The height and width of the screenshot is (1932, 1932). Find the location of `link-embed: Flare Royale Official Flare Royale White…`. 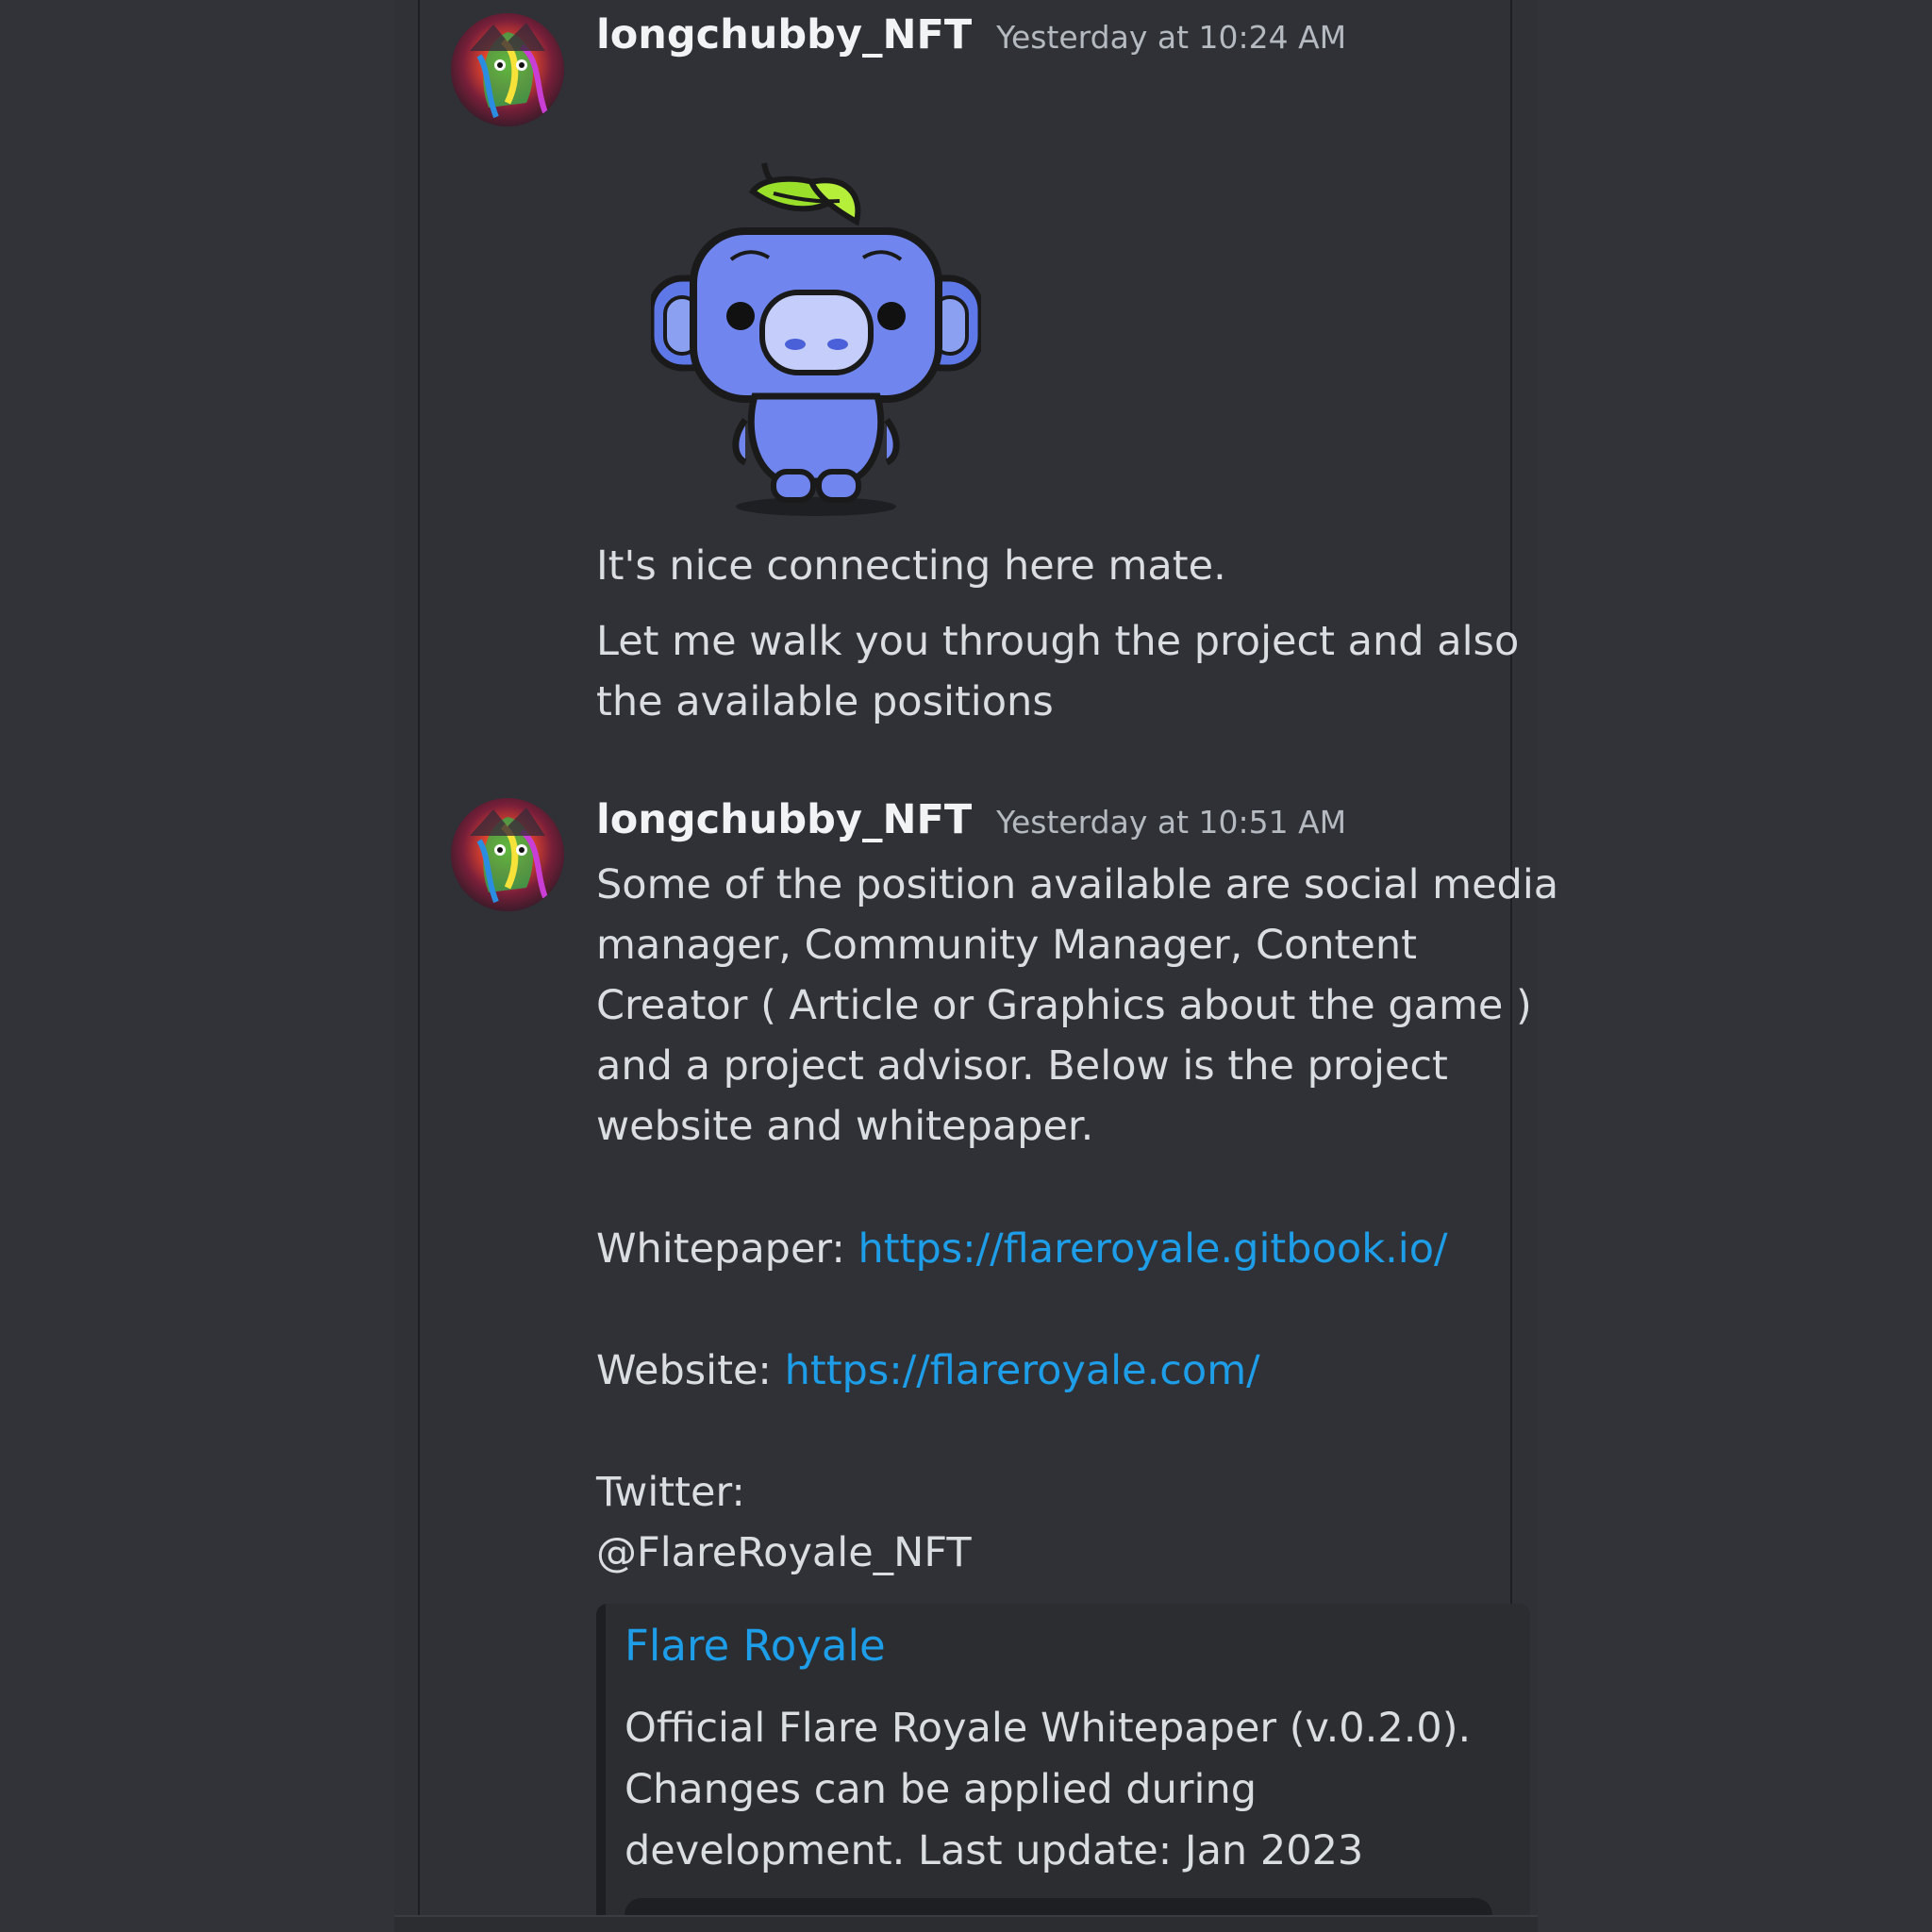

link-embed: Flare Royale Official Flare Royale White… is located at coordinates (1063, 1768).